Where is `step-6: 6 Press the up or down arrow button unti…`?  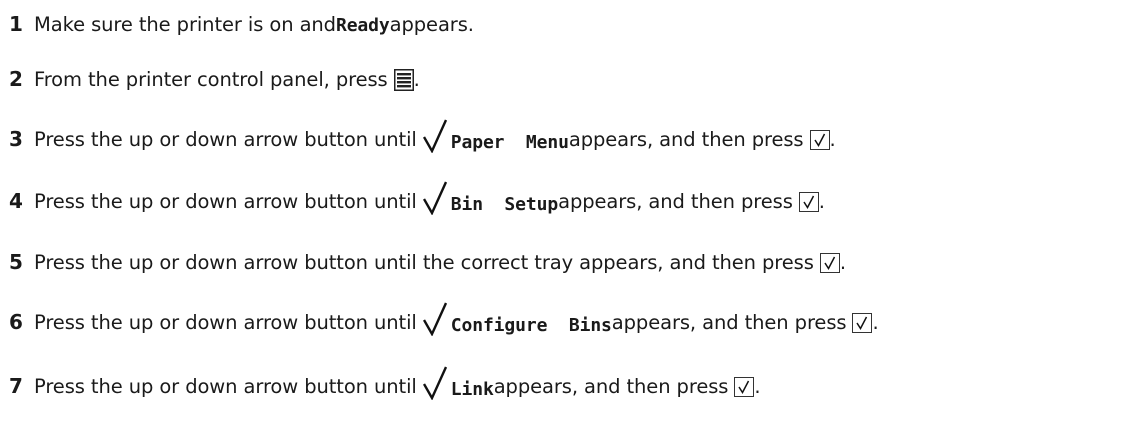
step-6: 6 Press the up or down arrow button unti… is located at coordinates (444, 322).